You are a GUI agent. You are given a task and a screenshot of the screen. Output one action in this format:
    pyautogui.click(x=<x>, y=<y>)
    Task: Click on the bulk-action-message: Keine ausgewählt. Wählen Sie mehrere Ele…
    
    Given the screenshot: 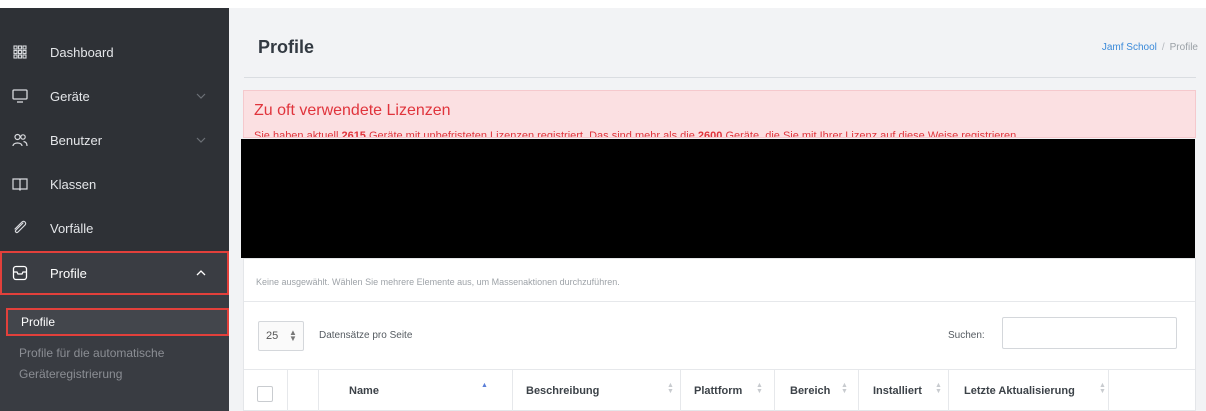 What is the action you would take?
    pyautogui.click(x=438, y=282)
    